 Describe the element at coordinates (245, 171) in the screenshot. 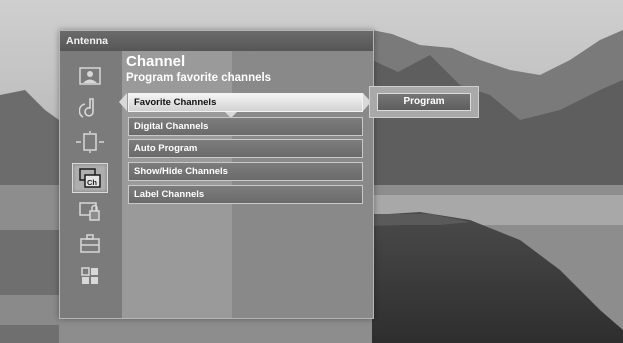

I see `menu-item-show-hide-channels: Show/Hide Channels` at that location.